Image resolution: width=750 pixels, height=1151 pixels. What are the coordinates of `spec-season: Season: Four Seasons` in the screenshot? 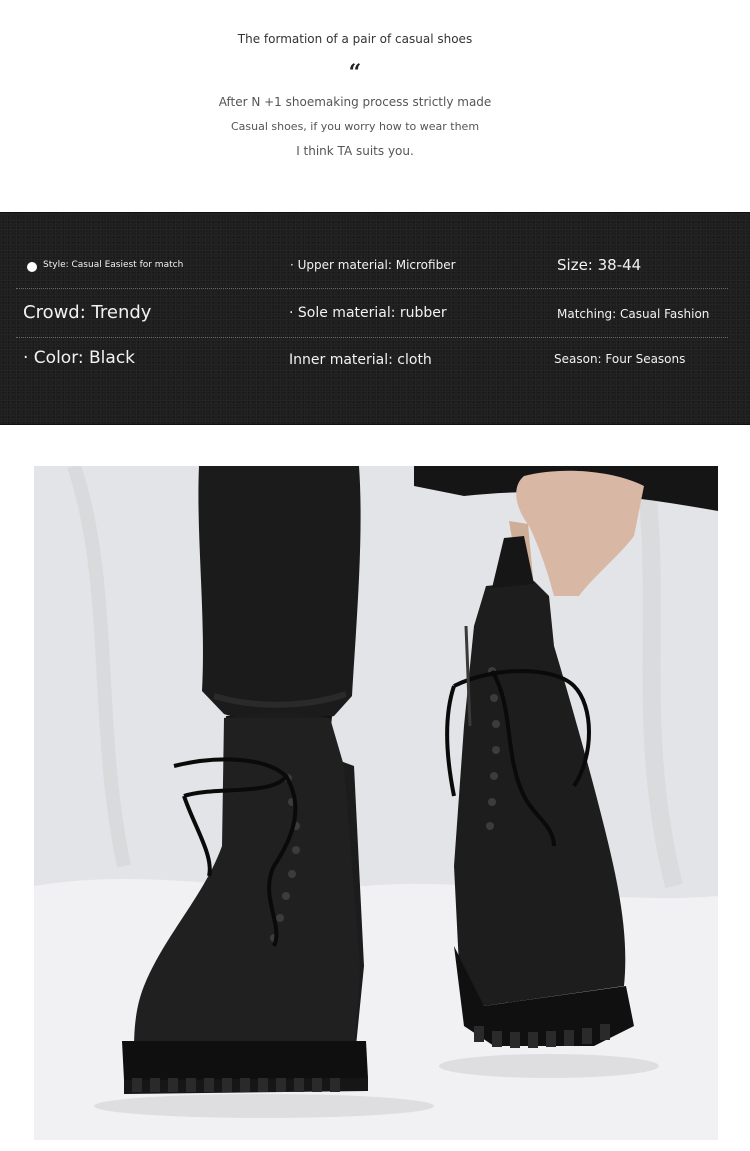 It's located at (620, 359).